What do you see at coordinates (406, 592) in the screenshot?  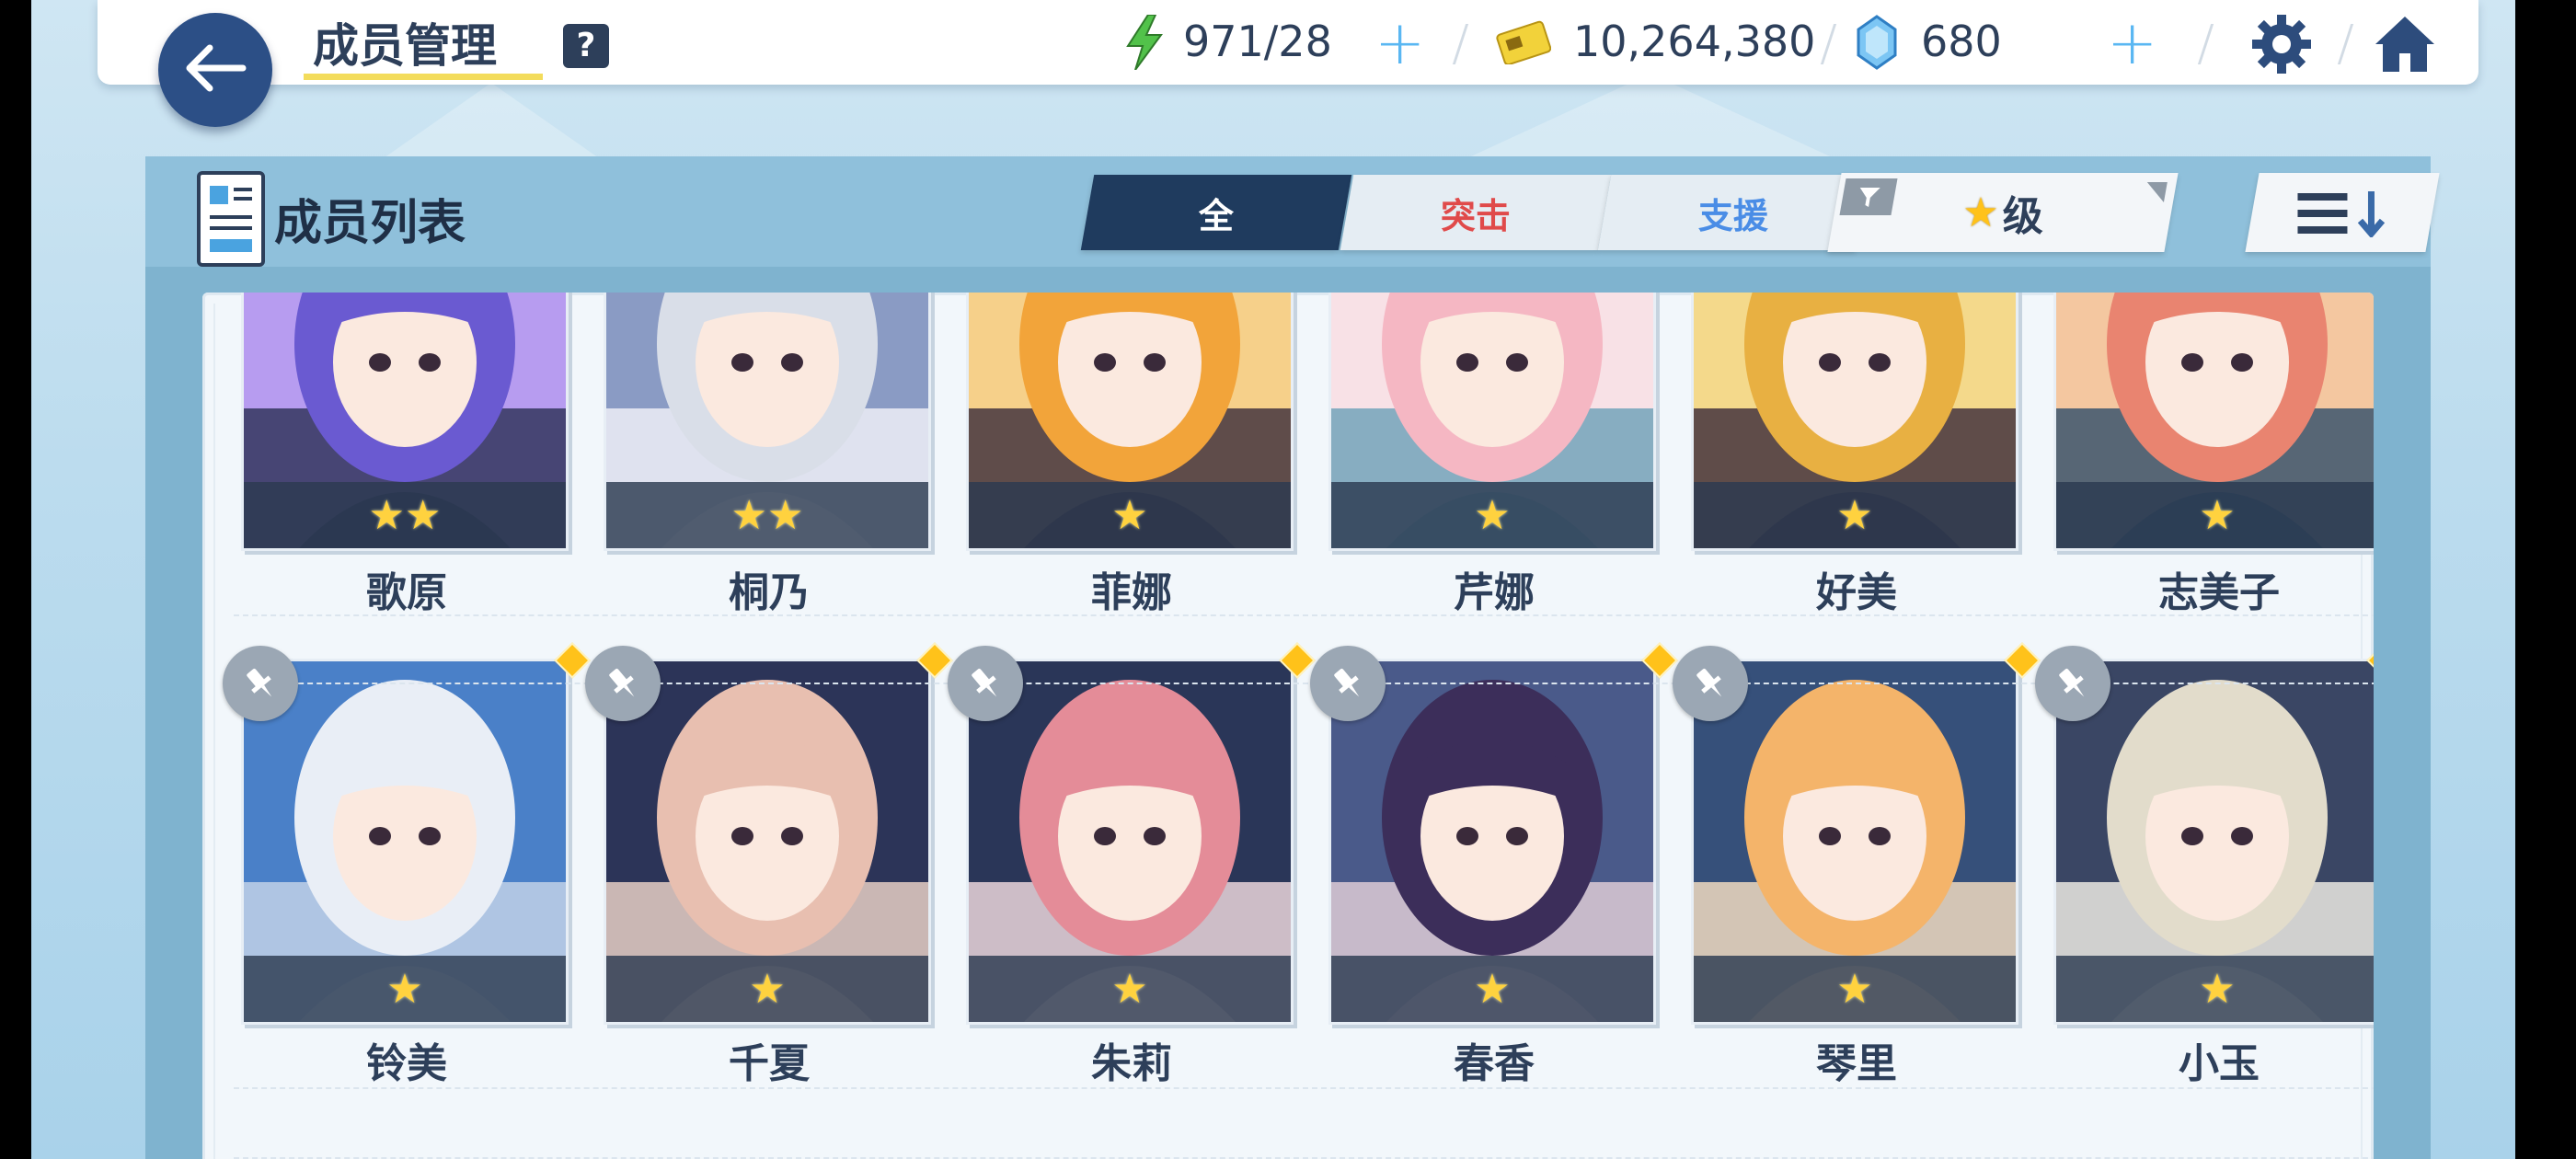 I see `member-name: 歌原` at bounding box center [406, 592].